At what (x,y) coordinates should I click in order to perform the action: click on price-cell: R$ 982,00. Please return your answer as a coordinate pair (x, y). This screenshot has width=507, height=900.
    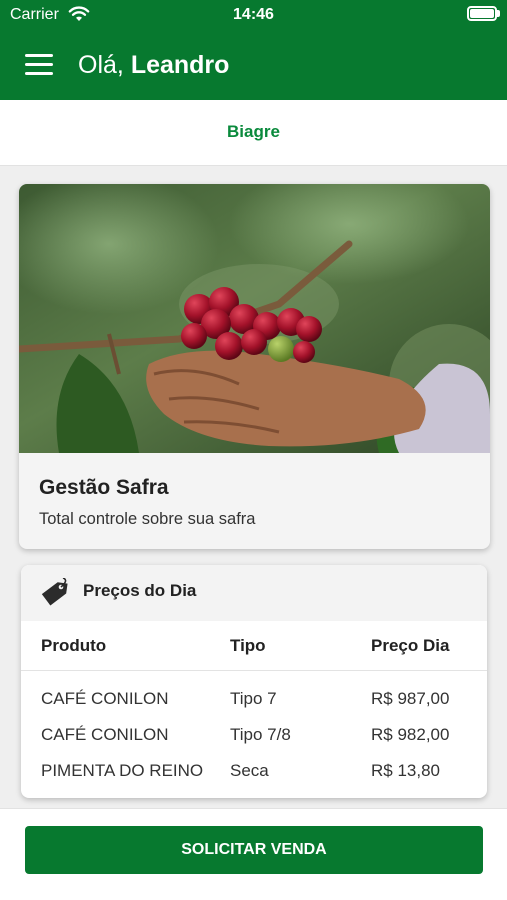
    Looking at the image, I should click on (410, 734).